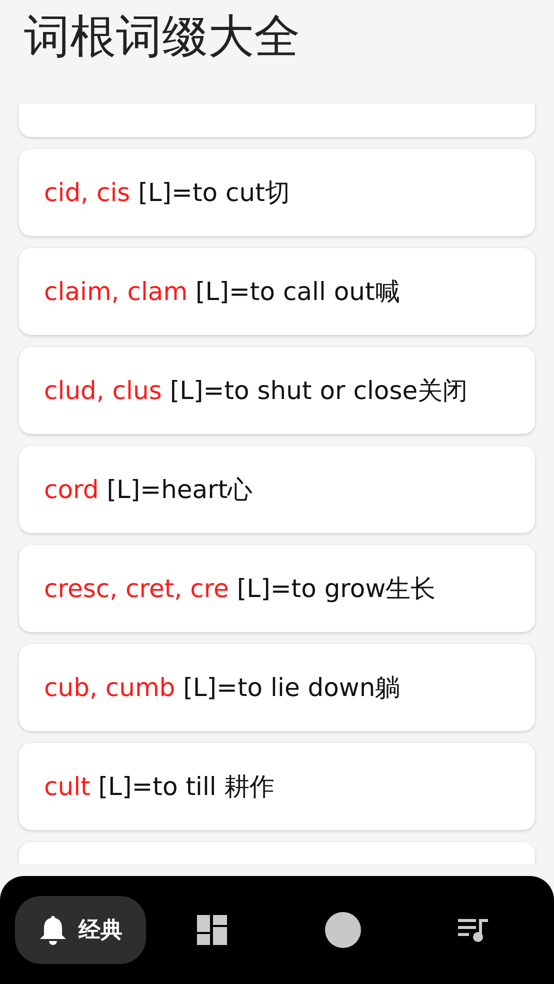 This screenshot has width=554, height=984. I want to click on entry-card: cub, cumb [L]=to lie down躺, so click(277, 687).